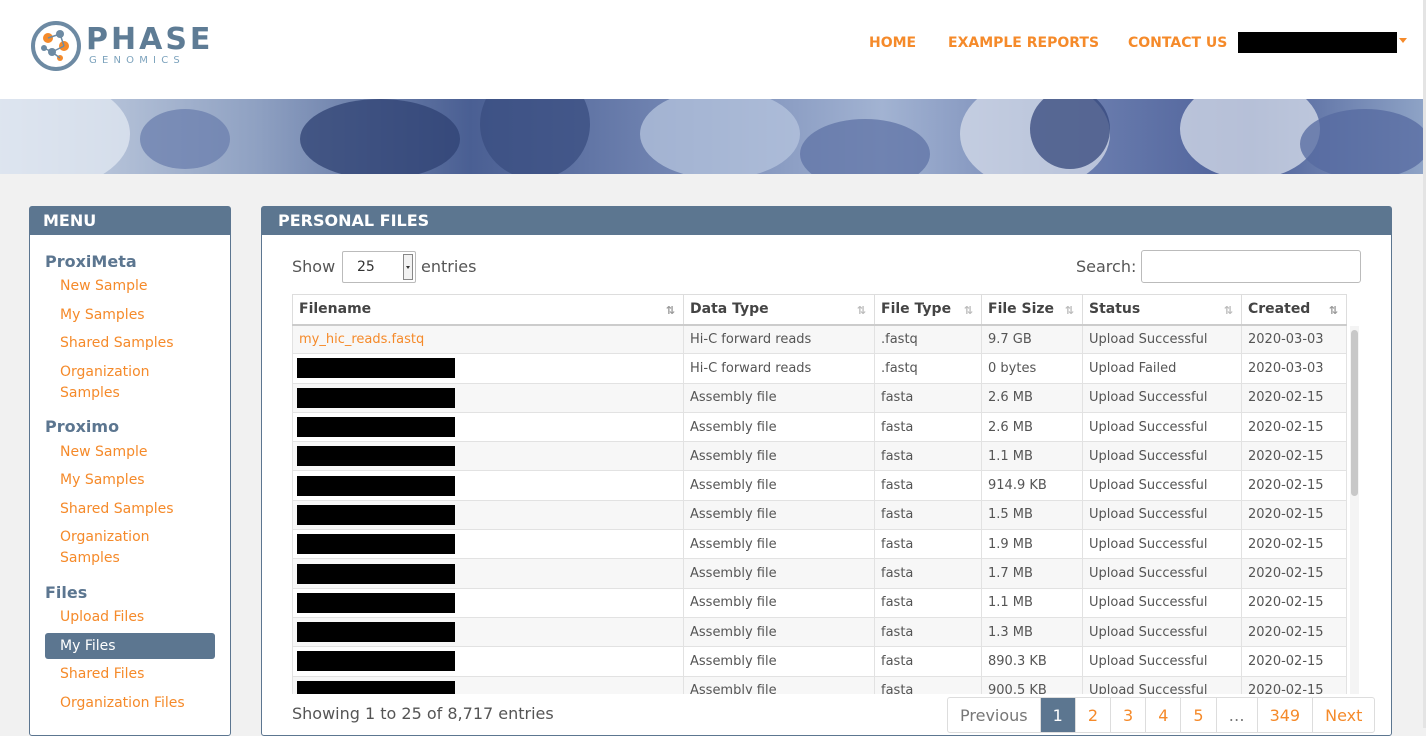 This screenshot has height=736, width=1426. I want to click on file-size-cell: 890.3 KB, so click(1032, 661).